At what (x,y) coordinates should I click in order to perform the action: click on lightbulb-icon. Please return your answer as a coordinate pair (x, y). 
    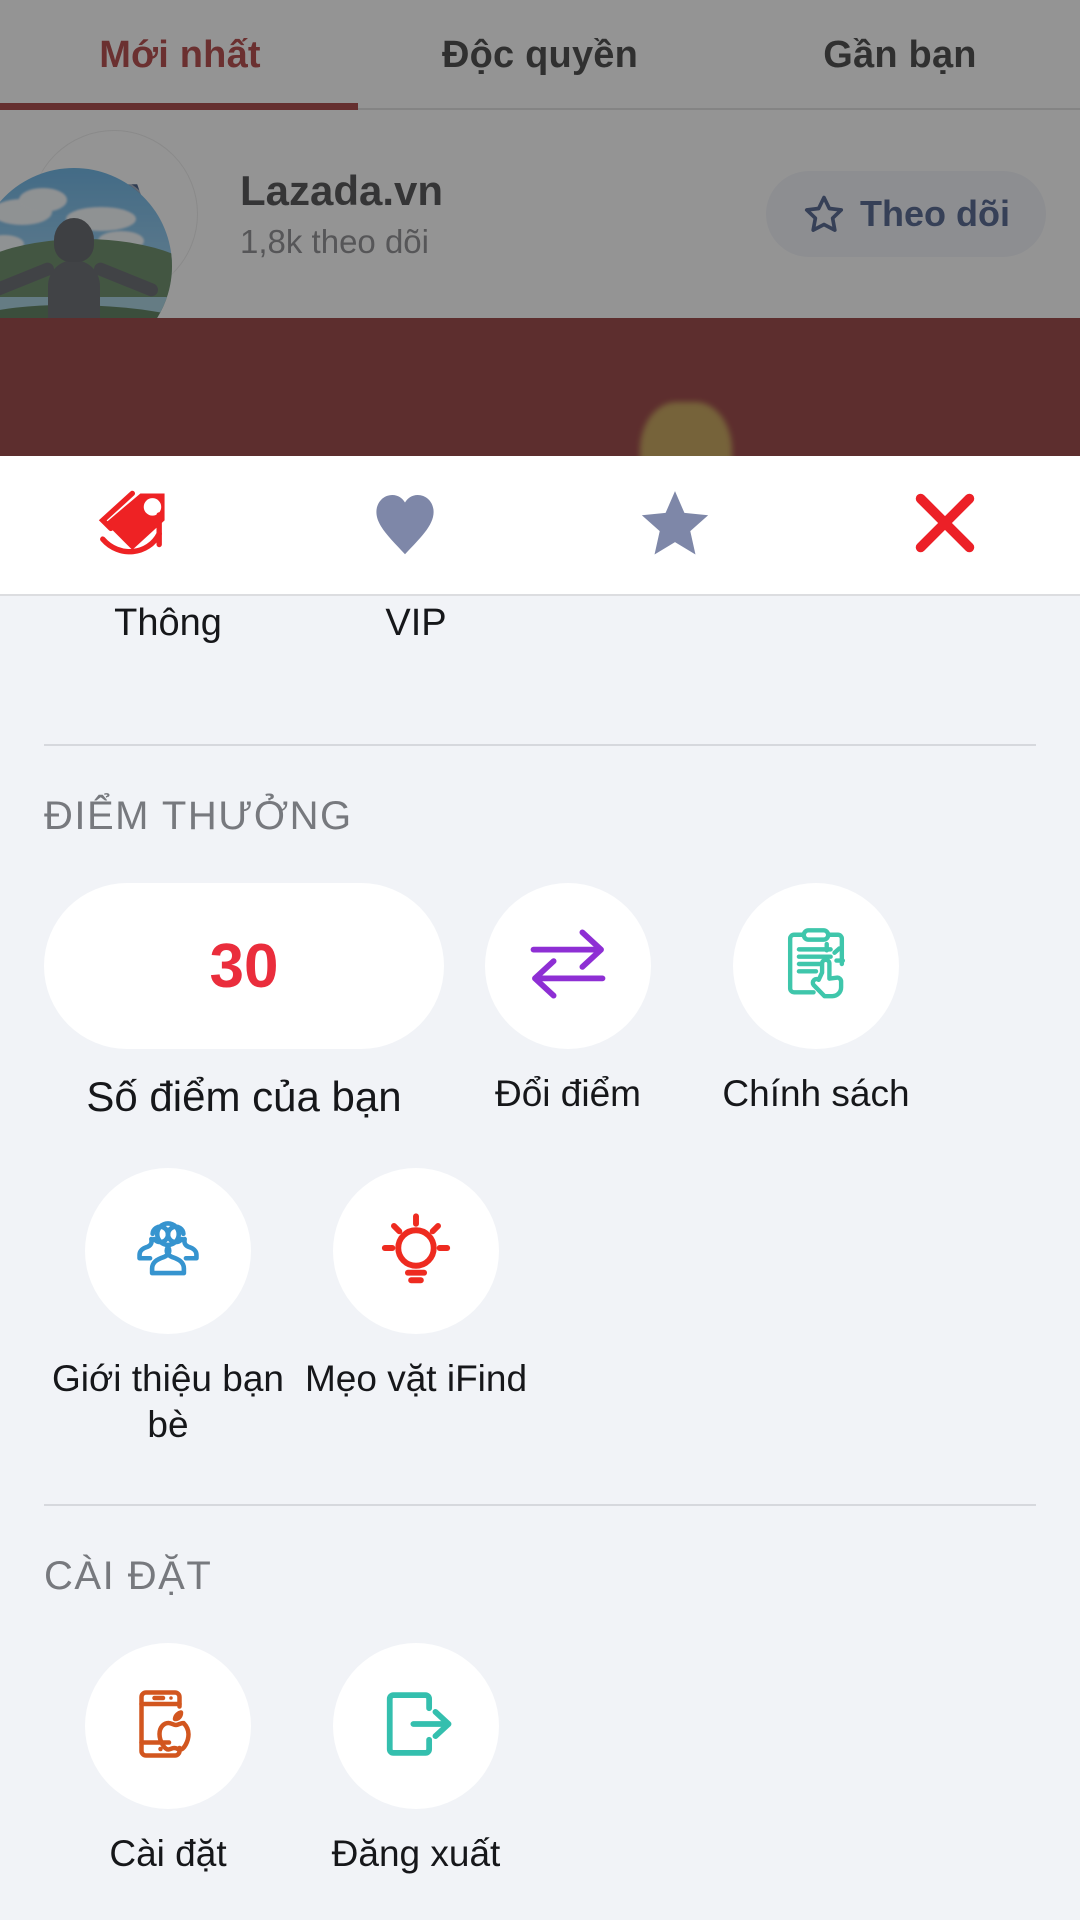
    Looking at the image, I should click on (416, 1250).